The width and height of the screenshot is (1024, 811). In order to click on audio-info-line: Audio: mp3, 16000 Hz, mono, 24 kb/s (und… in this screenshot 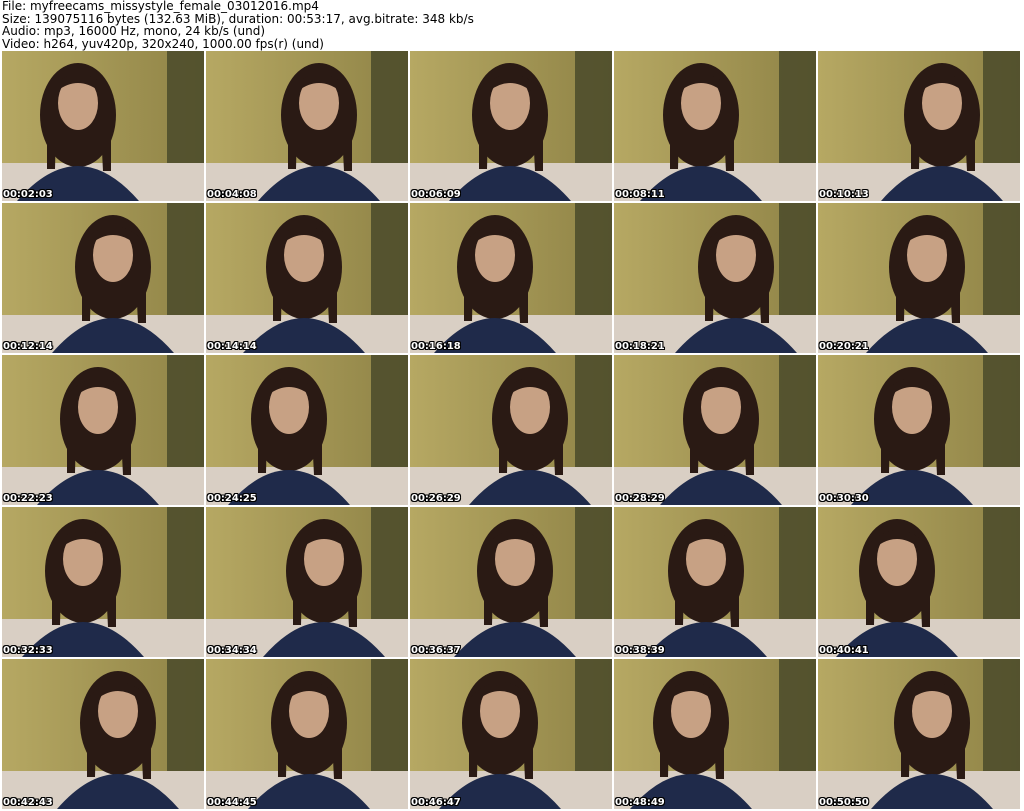, I will do `click(134, 31)`.